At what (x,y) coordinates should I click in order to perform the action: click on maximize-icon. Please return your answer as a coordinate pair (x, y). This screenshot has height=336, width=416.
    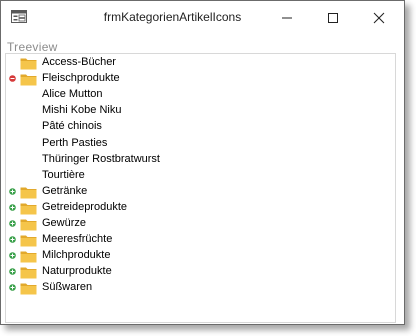
    Looking at the image, I should click on (333, 17).